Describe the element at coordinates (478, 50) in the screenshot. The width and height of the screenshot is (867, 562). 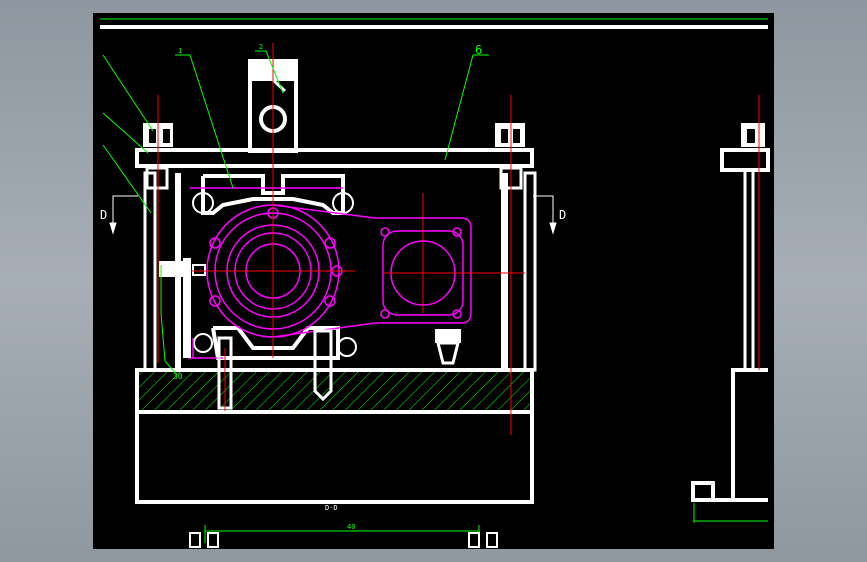
I see `leader-label-6: 6` at that location.